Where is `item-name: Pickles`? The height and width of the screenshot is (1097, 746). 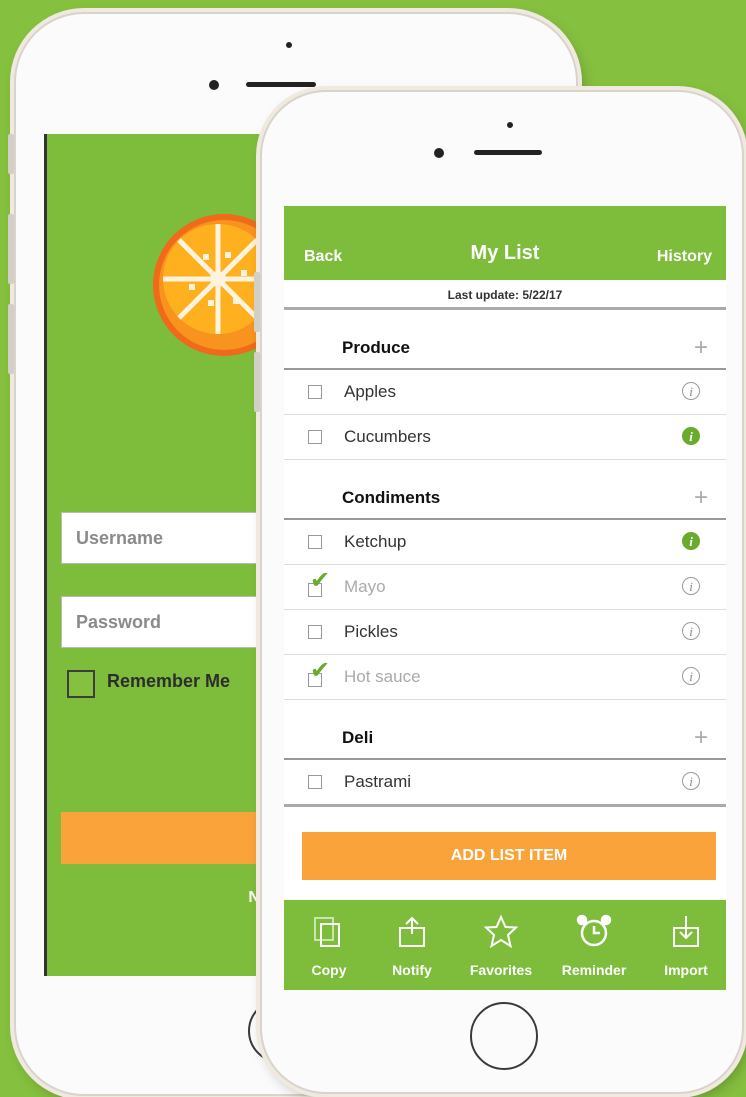 item-name: Pickles is located at coordinates (371, 631).